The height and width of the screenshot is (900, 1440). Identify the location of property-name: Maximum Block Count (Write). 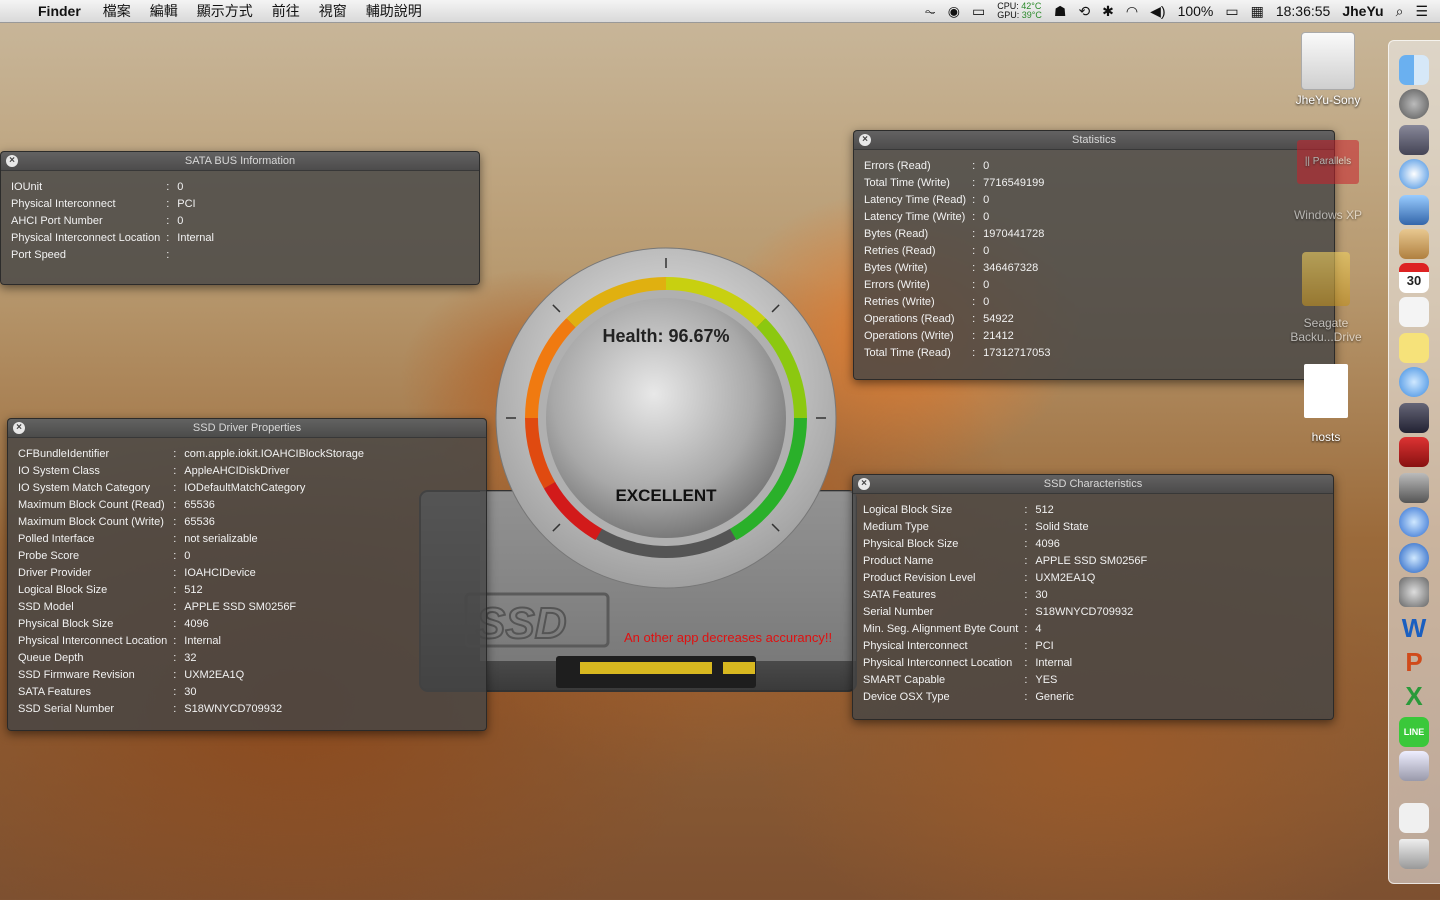
(91, 521).